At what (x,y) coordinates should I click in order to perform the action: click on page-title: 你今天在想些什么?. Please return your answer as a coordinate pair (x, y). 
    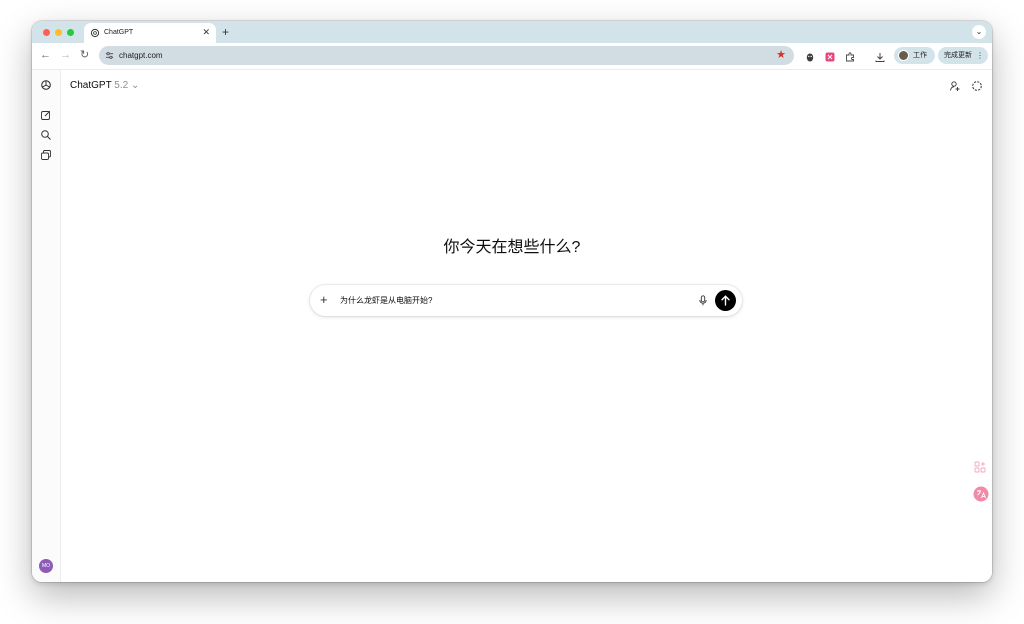
    Looking at the image, I should click on (512, 247).